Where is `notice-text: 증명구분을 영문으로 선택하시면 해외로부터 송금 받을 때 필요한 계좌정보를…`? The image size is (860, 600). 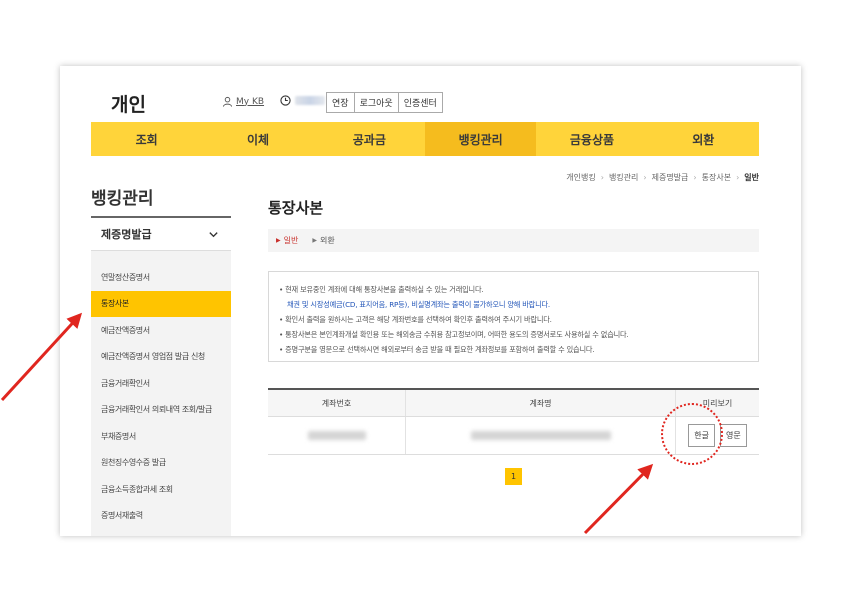
notice-text: 증명구분을 영문으로 선택하시면 해외로부터 송금 받을 때 필요한 계좌정보를… is located at coordinates (440, 349).